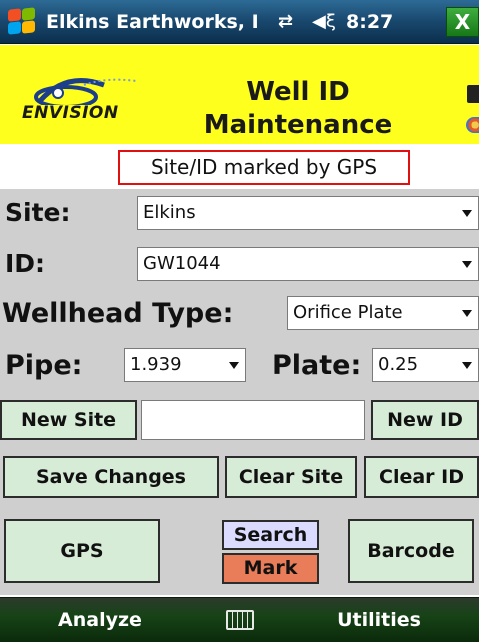 This screenshot has height=642, width=479. What do you see at coordinates (376, 22) in the screenshot?
I see `clock-time: 8:27` at bounding box center [376, 22].